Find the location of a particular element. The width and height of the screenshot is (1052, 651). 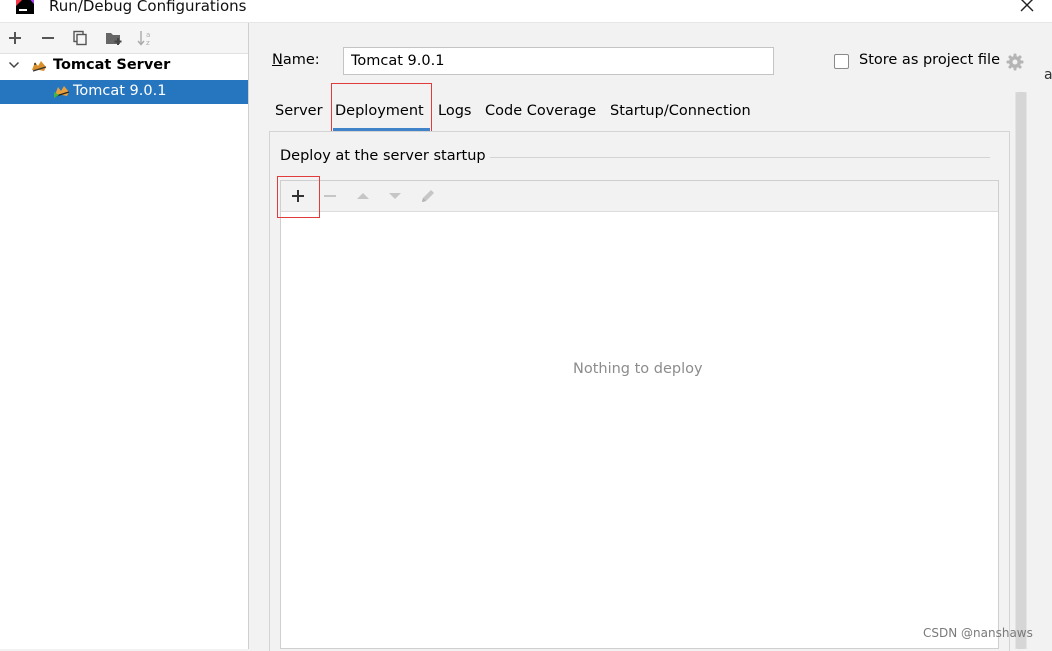

move-up-button is located at coordinates (363, 196).